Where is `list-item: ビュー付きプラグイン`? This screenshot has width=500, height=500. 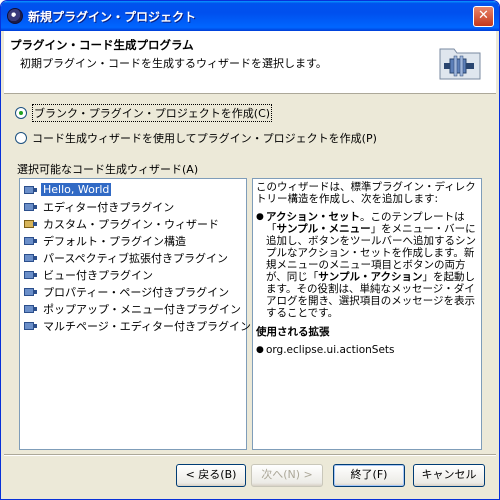 list-item: ビュー付きプラグイン is located at coordinates (89, 274).